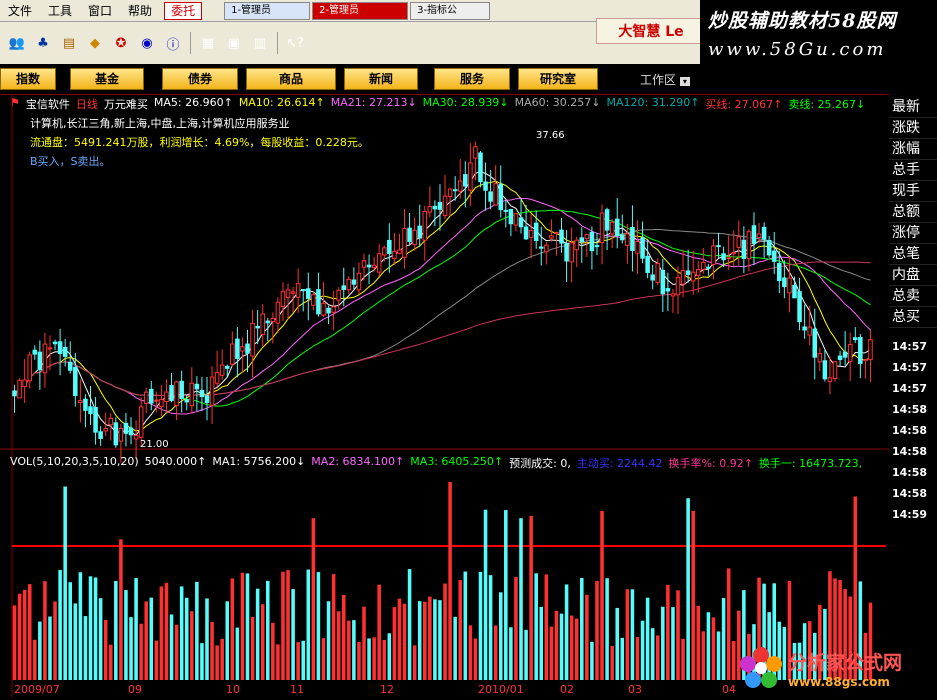 Image resolution: width=937 pixels, height=700 pixels. I want to click on quote-field-label: 涨幅, so click(913, 149).